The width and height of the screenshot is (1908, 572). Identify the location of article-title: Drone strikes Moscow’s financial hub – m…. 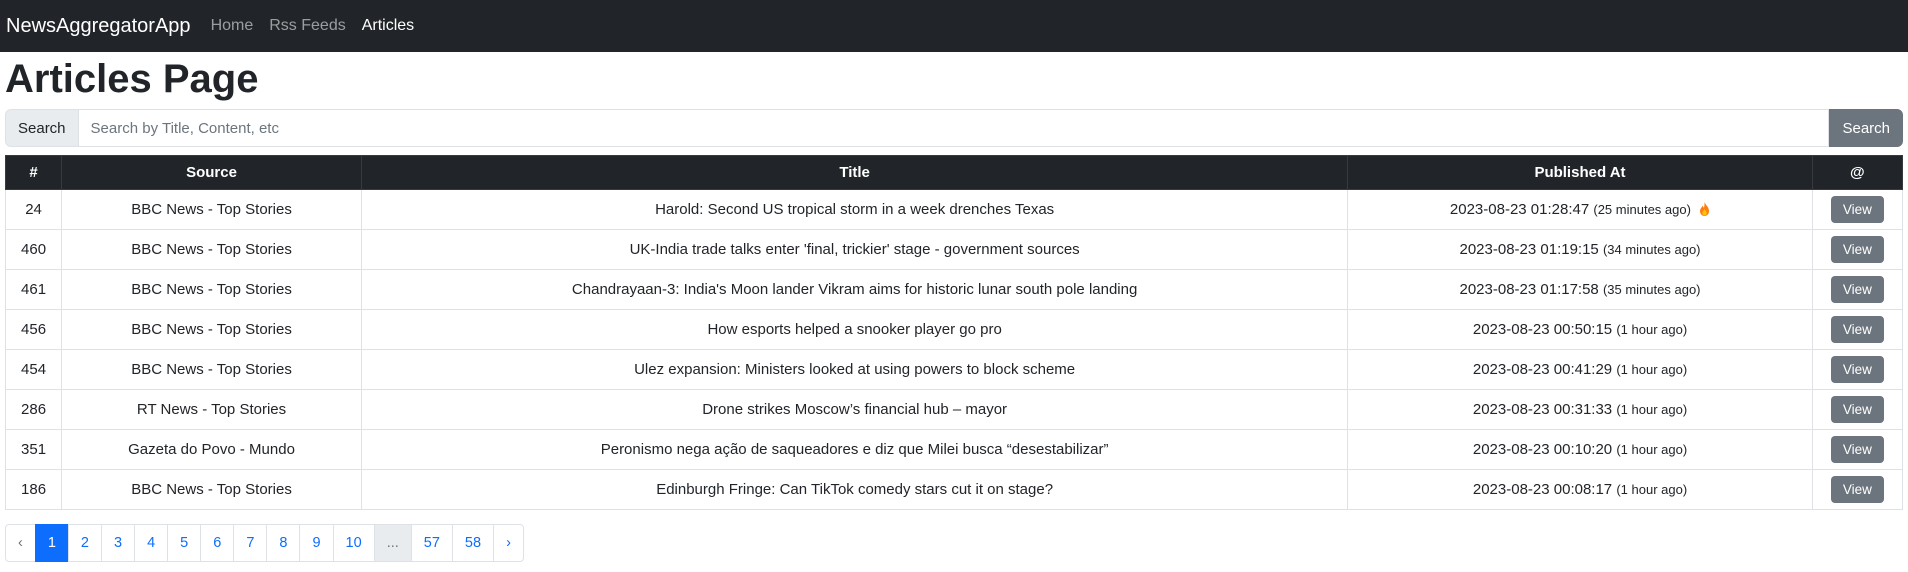
(854, 409).